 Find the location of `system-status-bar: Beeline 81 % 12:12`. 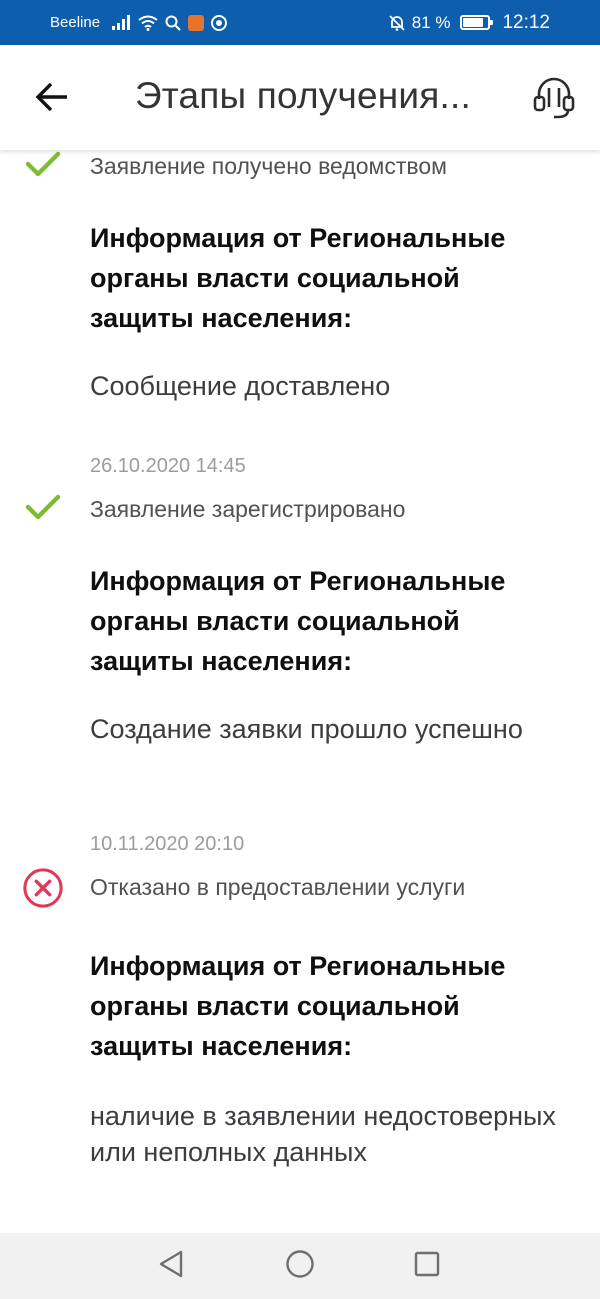

system-status-bar: Beeline 81 % 12:12 is located at coordinates (300, 22).